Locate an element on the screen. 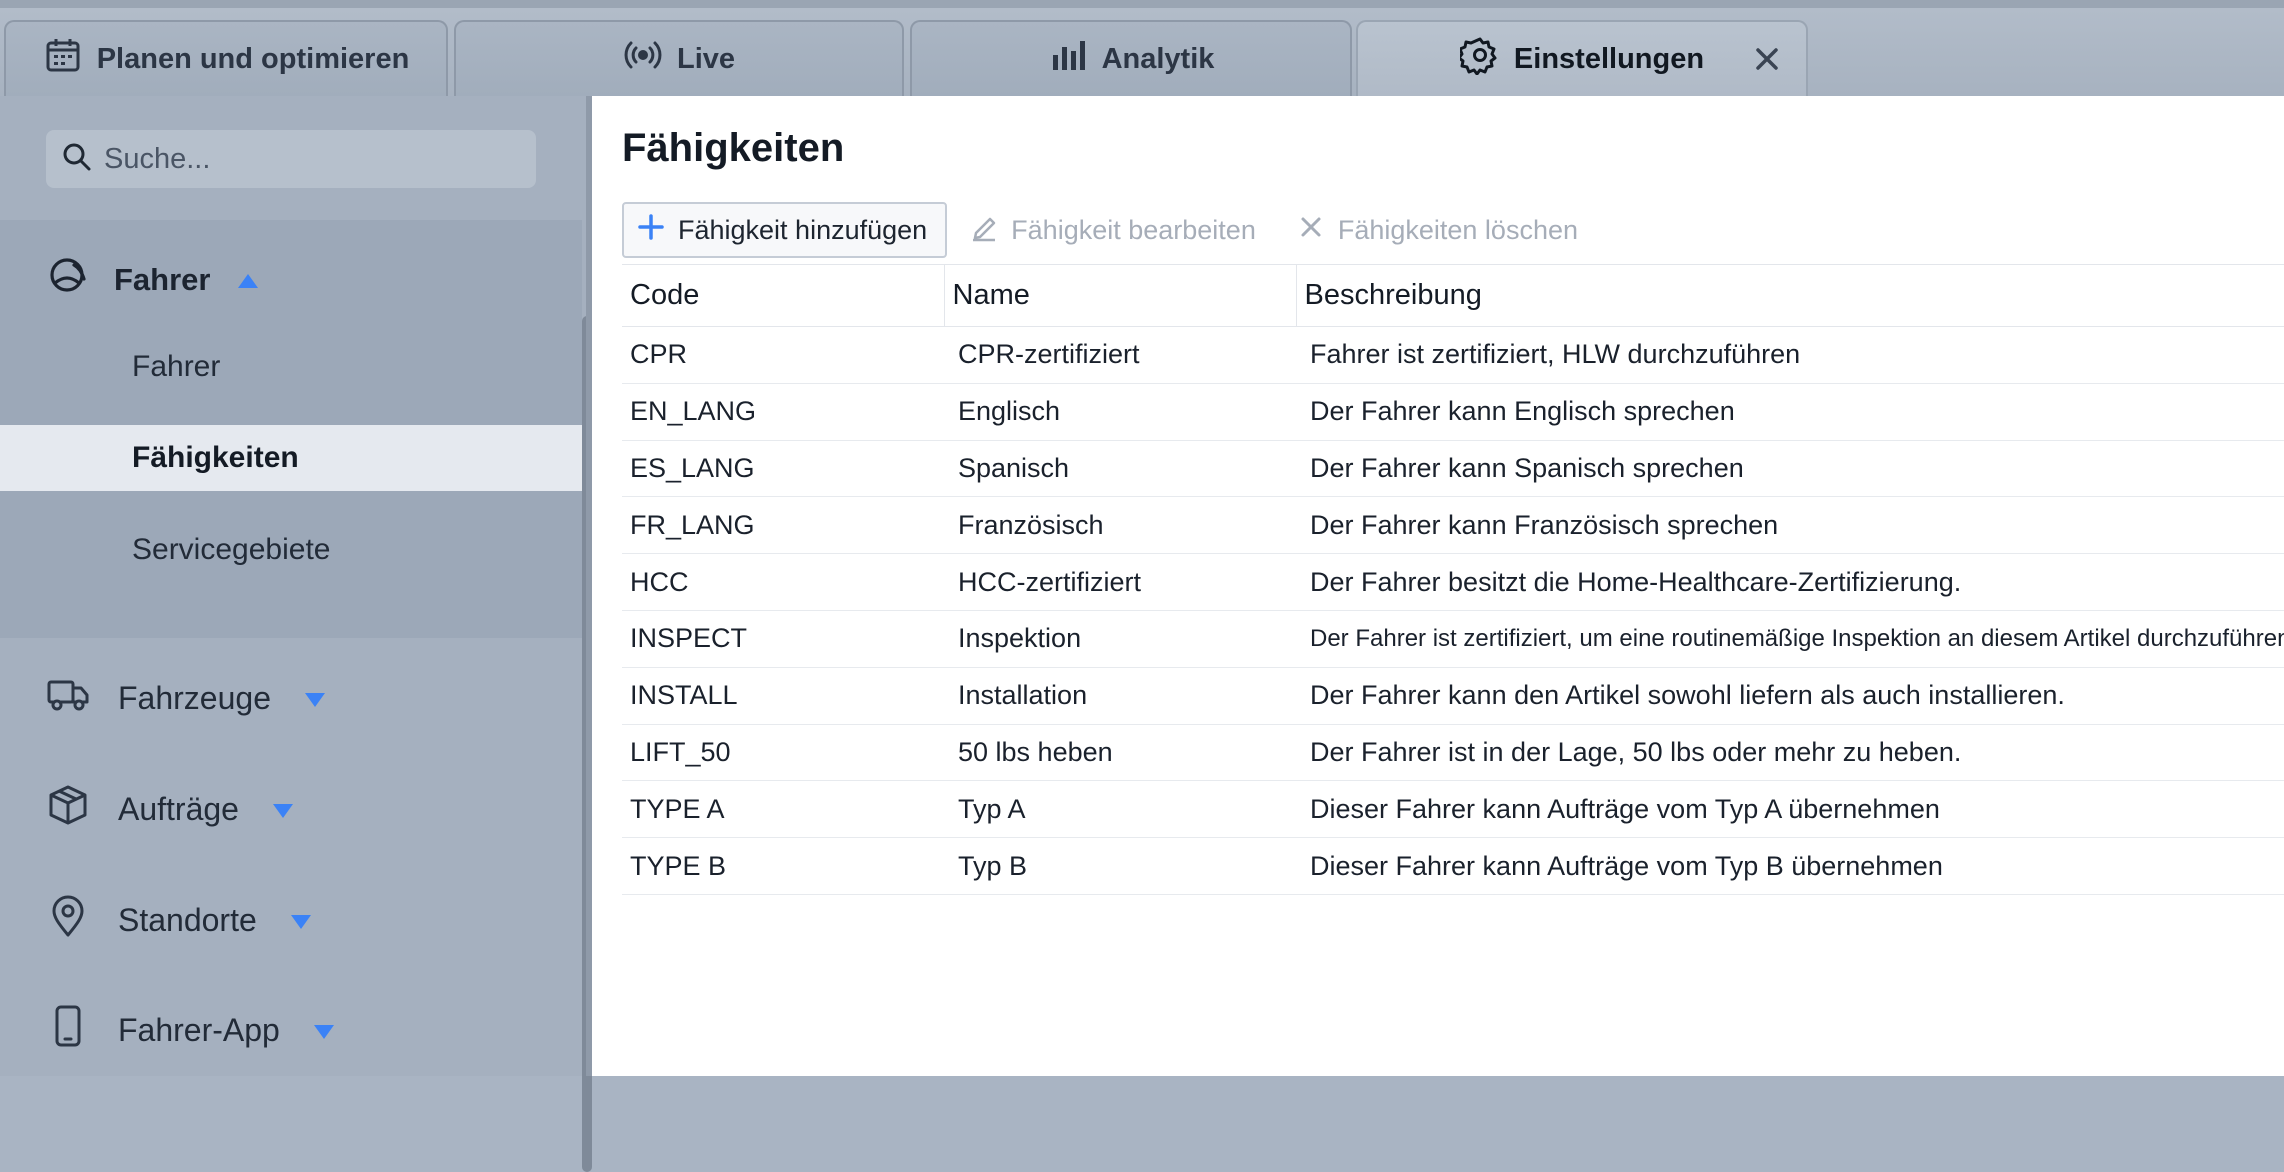  cell-code: TYPE A is located at coordinates (783, 809).